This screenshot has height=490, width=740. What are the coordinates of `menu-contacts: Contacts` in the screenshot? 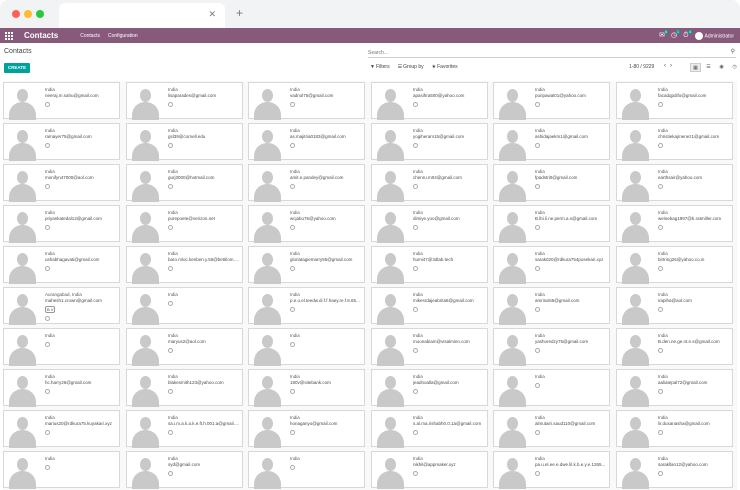 It's located at (90, 36).